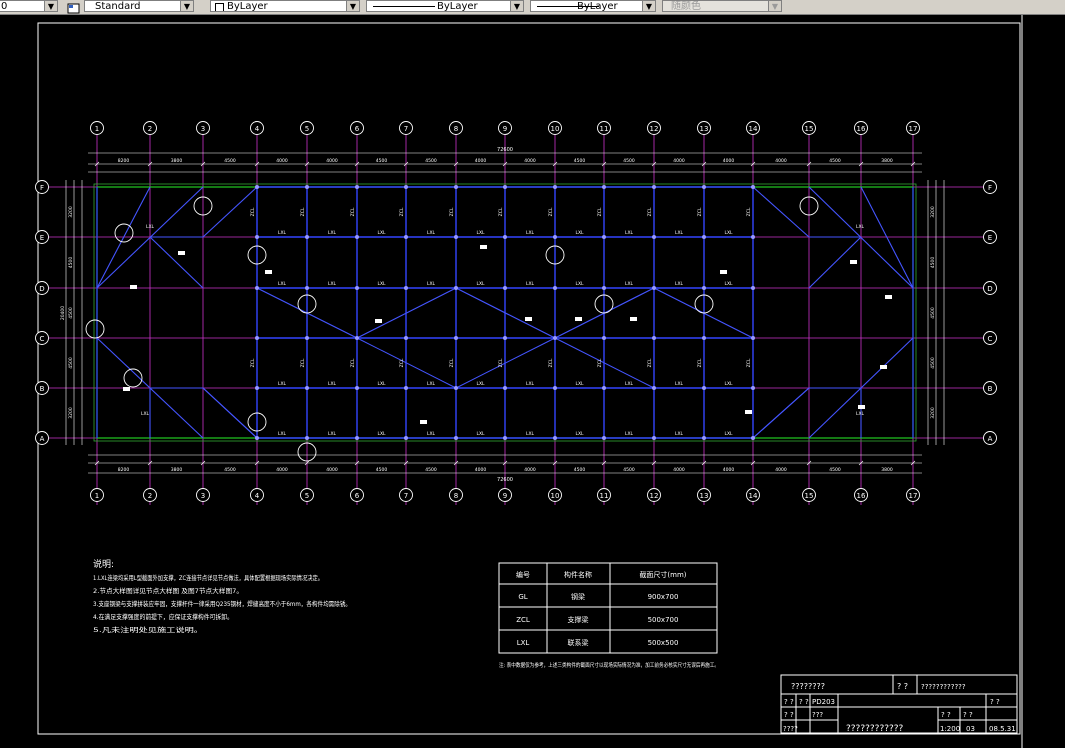 The height and width of the screenshot is (748, 1065). Describe the element at coordinates (808, 686) in the screenshot. I see `title-project-name: ????????` at that location.